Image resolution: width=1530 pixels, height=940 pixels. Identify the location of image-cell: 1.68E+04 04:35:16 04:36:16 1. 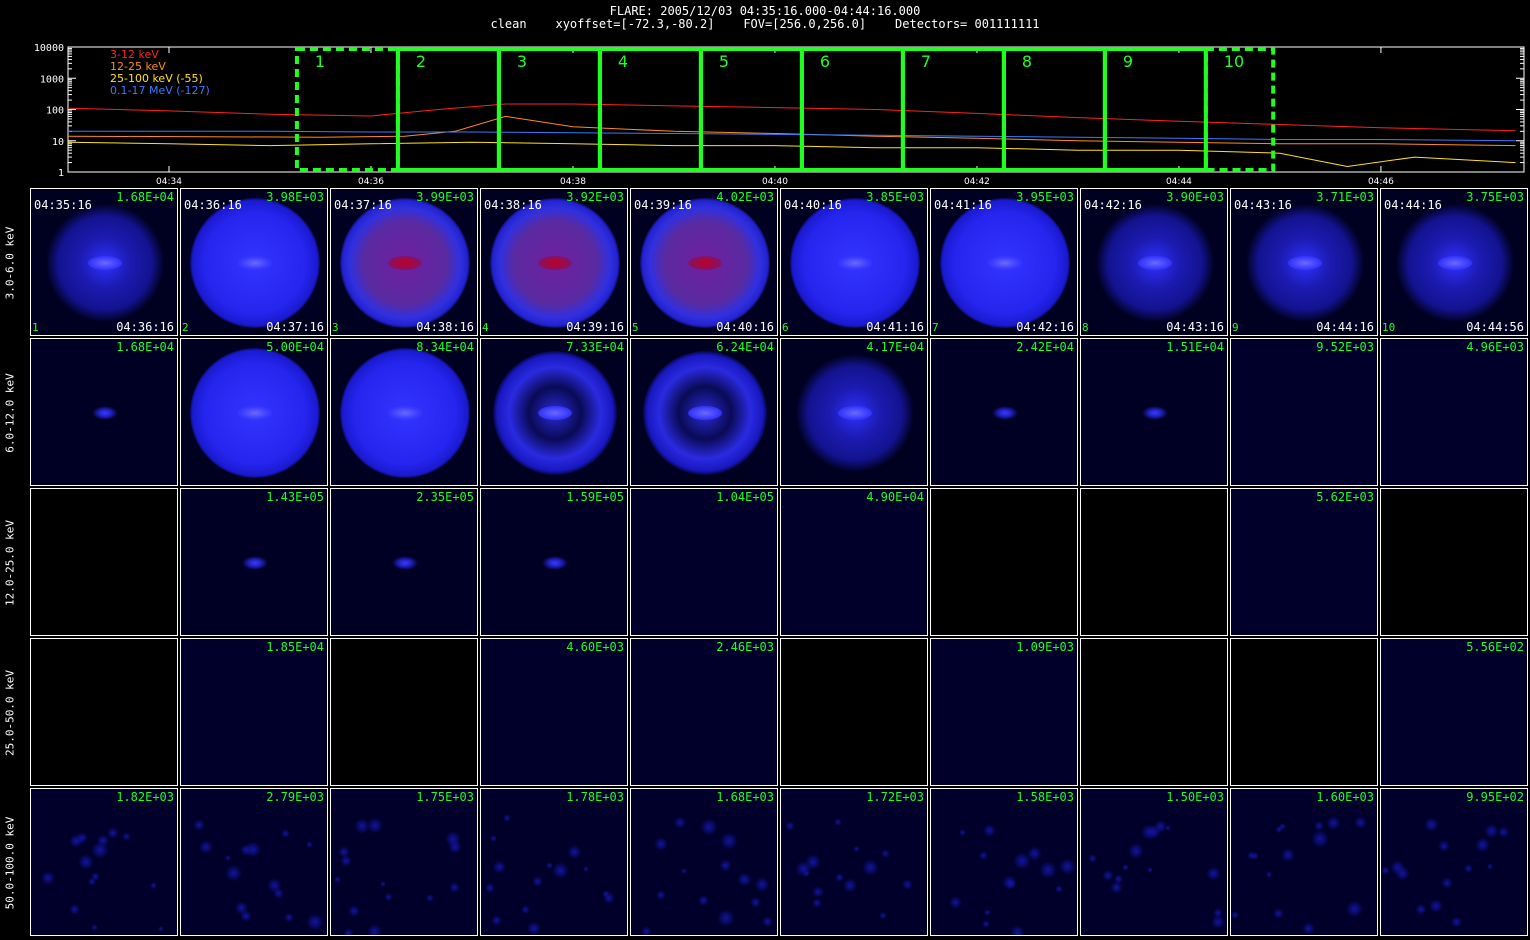
(104, 262).